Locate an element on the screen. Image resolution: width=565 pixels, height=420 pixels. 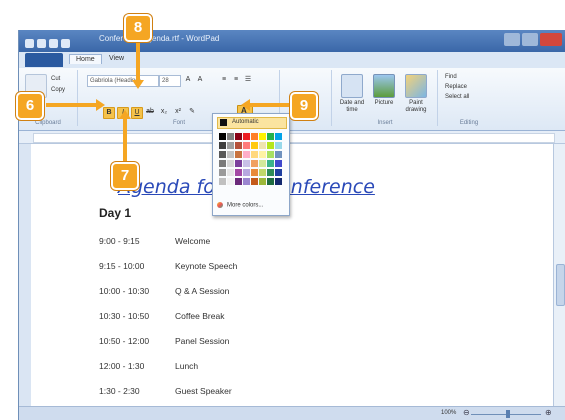
copy-button: Copy is located at coordinates (58, 90).